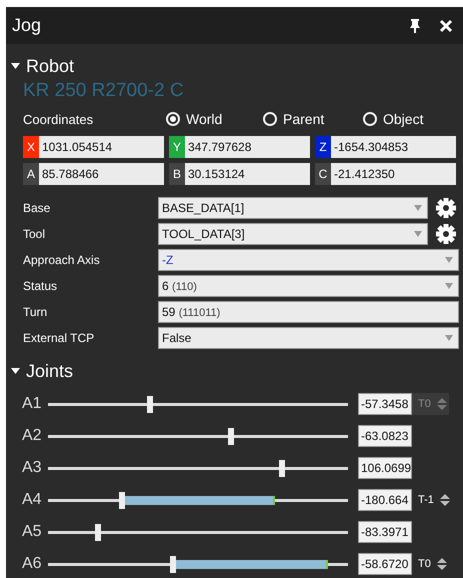 The image size is (463, 578). What do you see at coordinates (308, 286) in the screenshot?
I see `dropdown: 6 (110)` at bounding box center [308, 286].